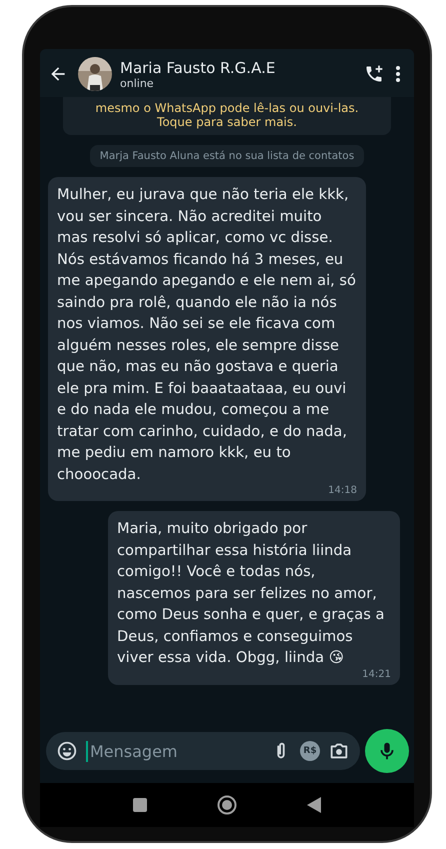  Describe the element at coordinates (314, 805) in the screenshot. I see `back-icon` at that location.